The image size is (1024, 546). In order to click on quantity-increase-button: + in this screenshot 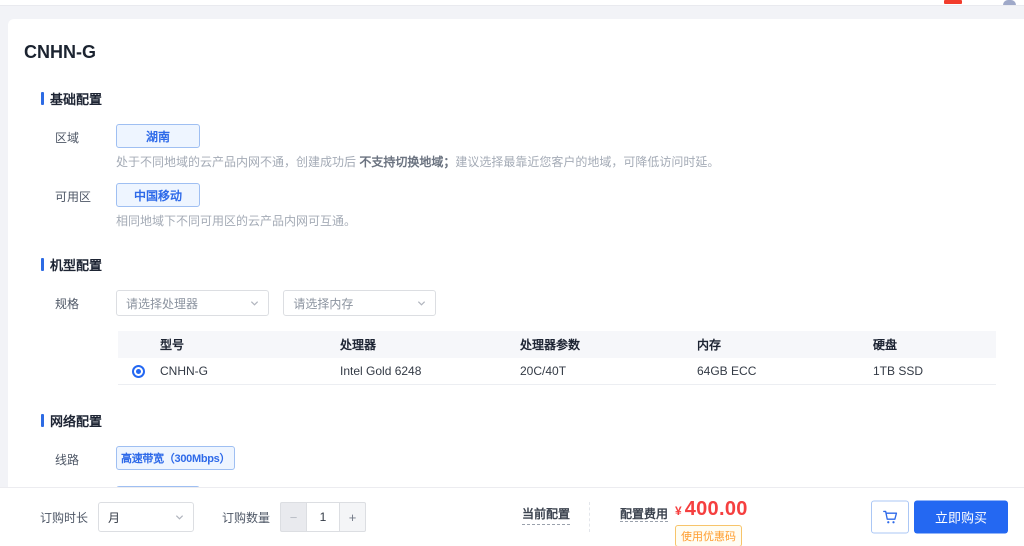, I will do `click(353, 517)`.